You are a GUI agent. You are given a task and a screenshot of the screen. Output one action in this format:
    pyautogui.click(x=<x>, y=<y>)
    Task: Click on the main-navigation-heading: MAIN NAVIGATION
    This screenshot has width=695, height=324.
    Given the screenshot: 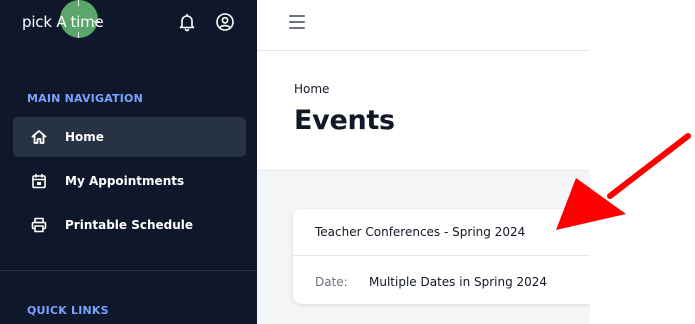 What is the action you would take?
    pyautogui.click(x=85, y=98)
    